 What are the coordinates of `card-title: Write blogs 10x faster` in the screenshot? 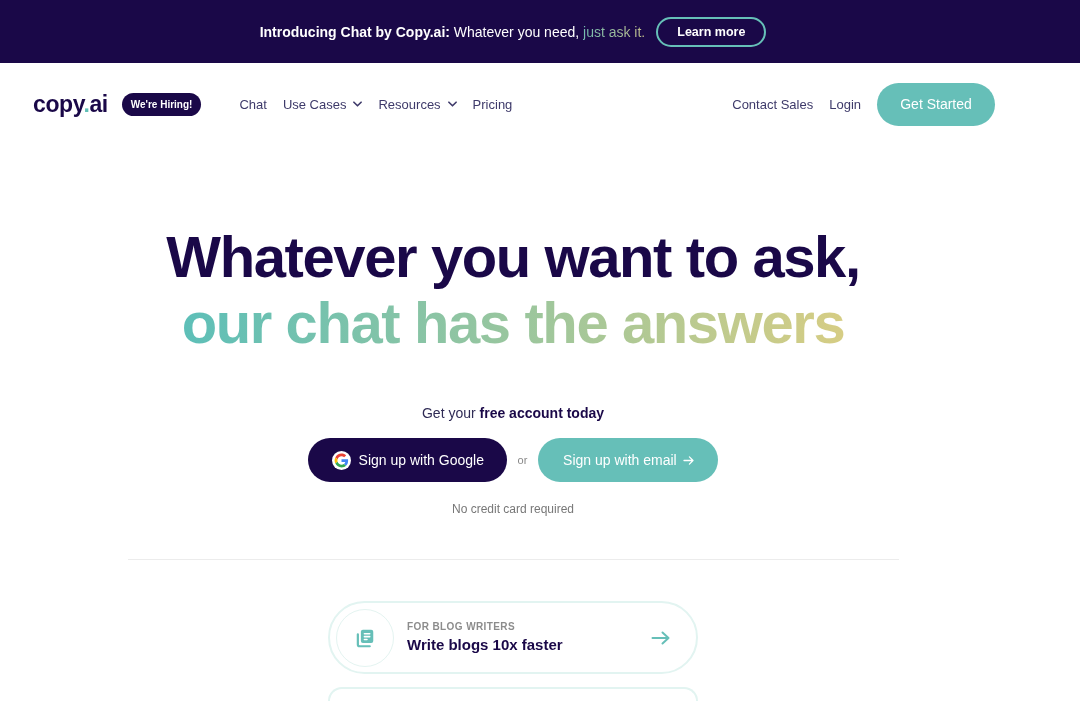 It's located at (485, 645).